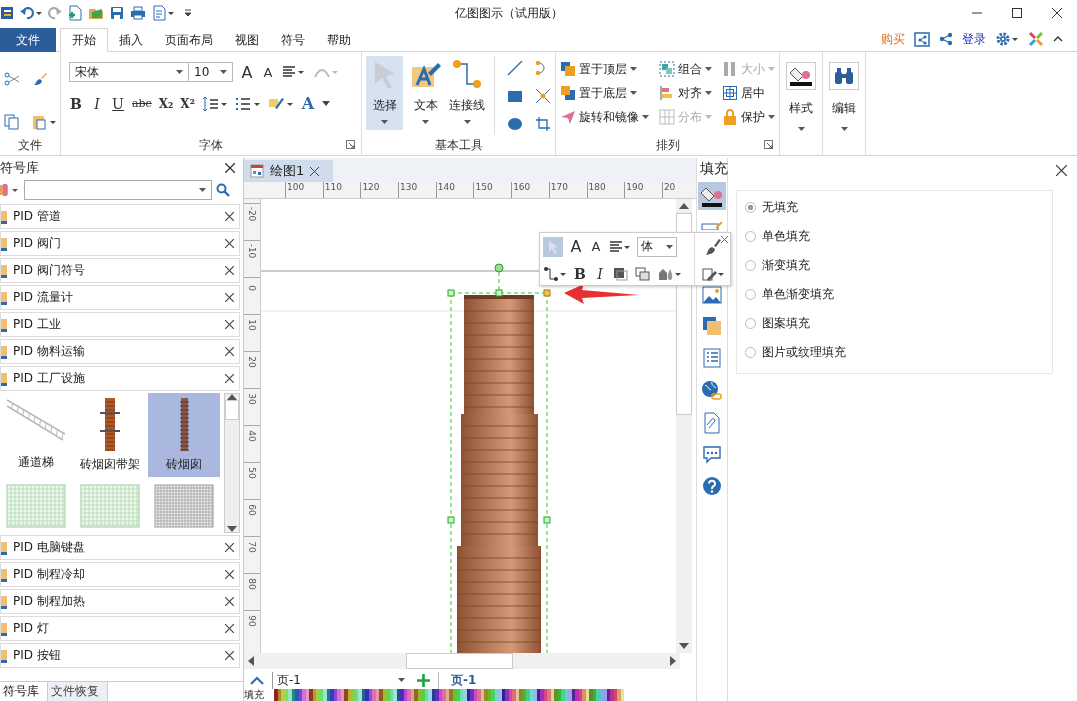 This screenshot has width=1077, height=701. Describe the element at coordinates (712, 358) in the screenshot. I see `list-icon` at that location.